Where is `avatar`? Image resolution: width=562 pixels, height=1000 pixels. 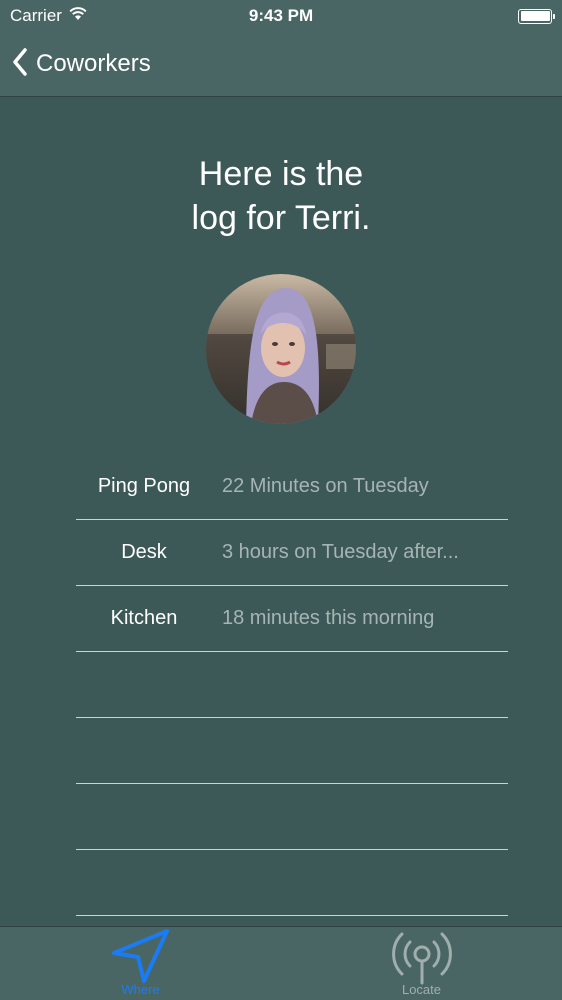
avatar is located at coordinates (281, 349).